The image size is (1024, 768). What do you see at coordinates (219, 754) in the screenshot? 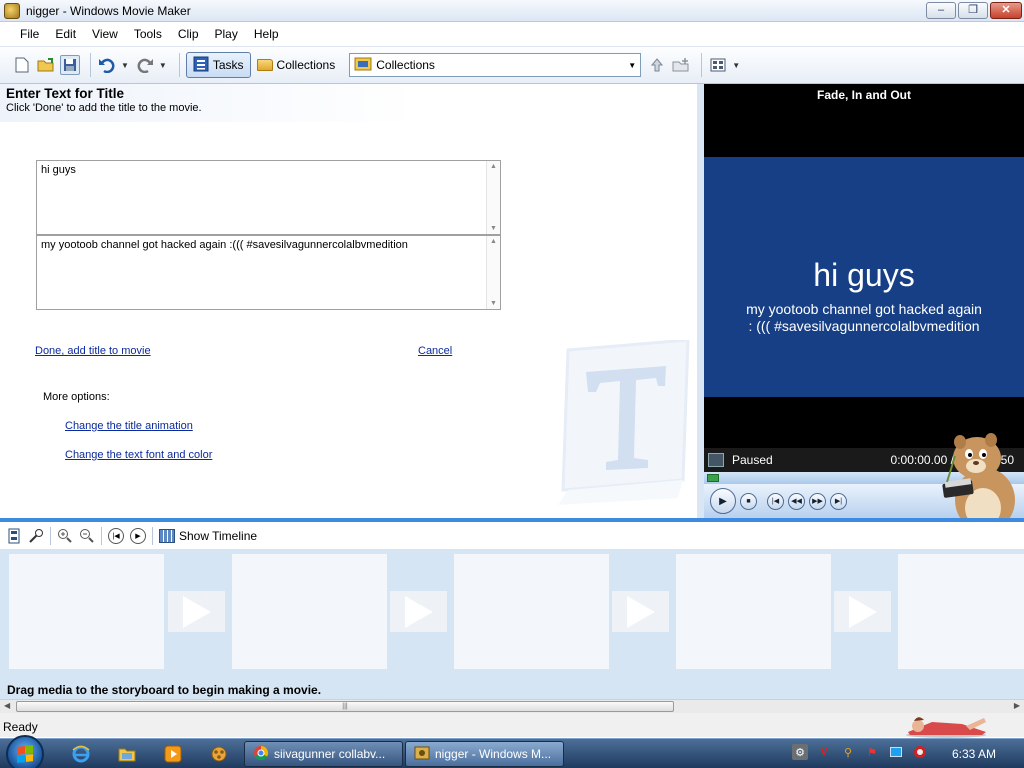
I see `movie-maker-taskbar-icon` at bounding box center [219, 754].